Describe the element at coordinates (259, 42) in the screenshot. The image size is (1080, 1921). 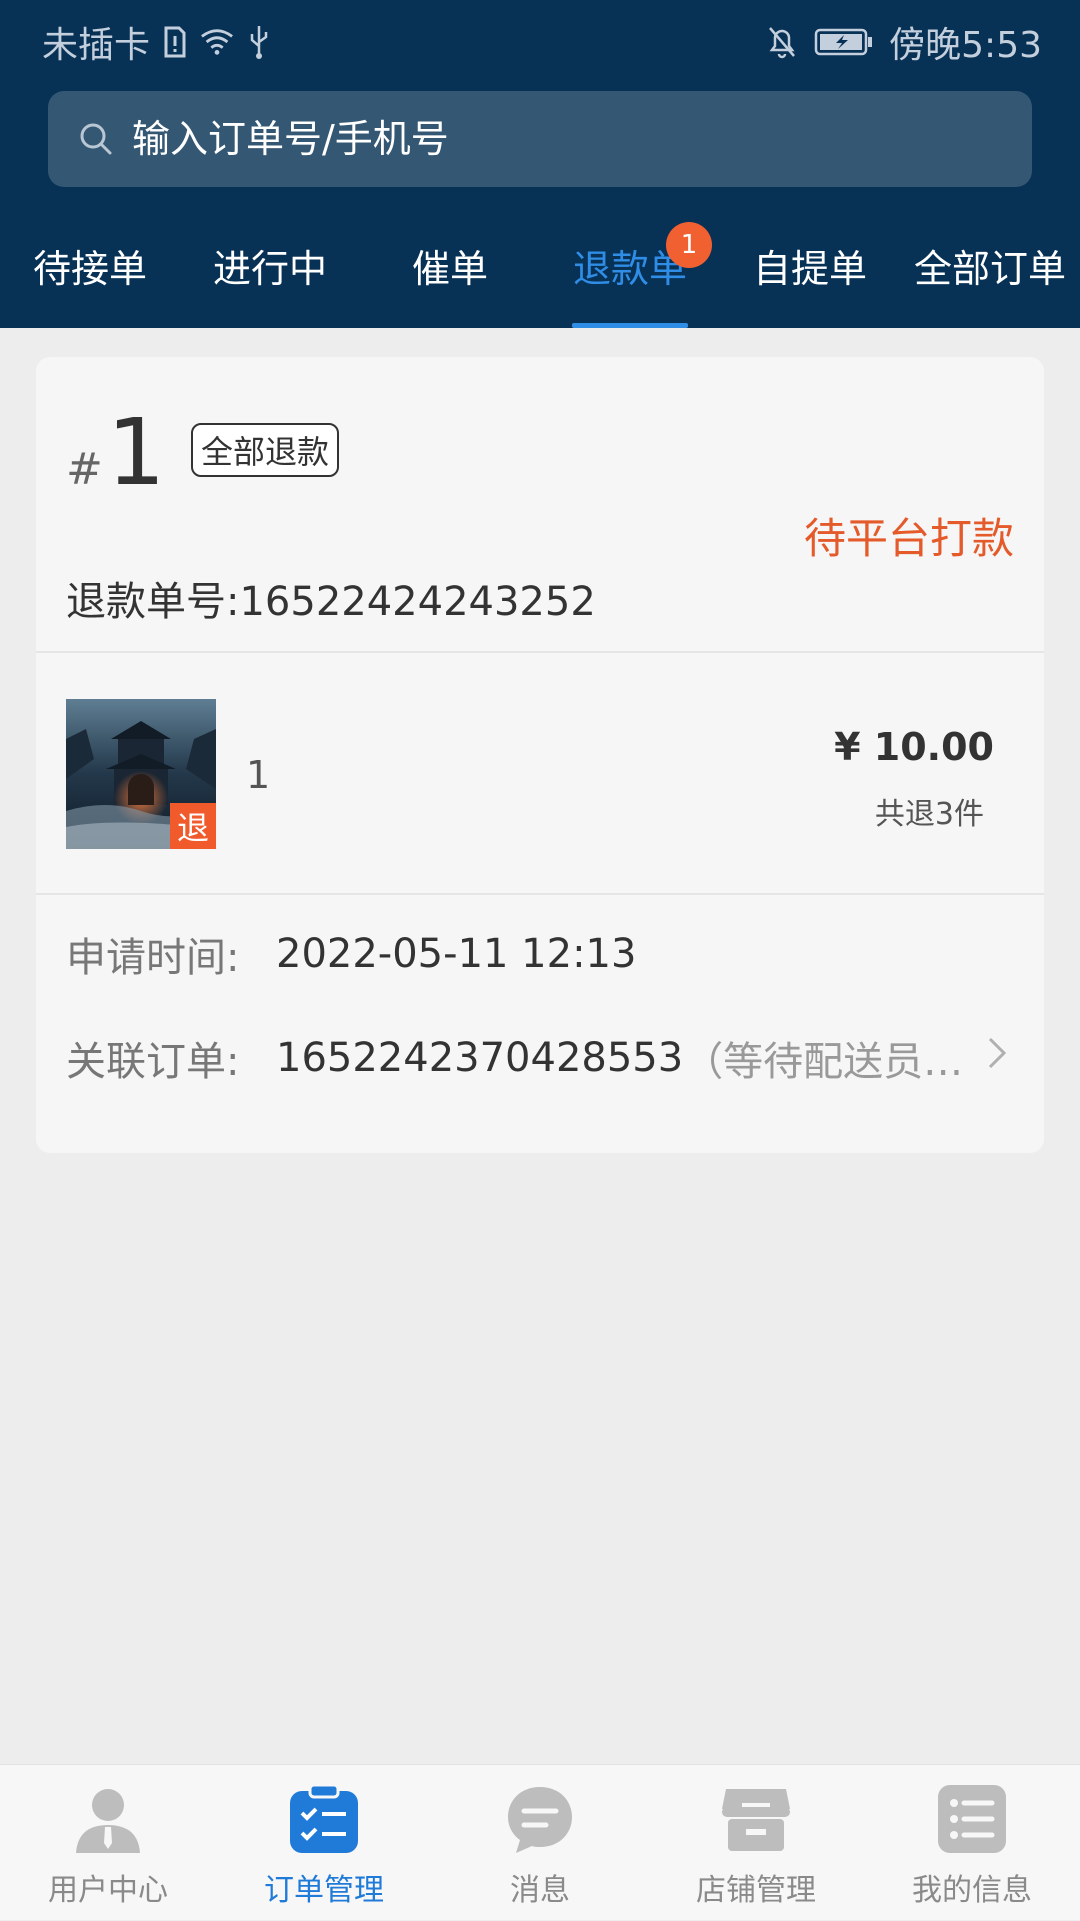
I see `usb-icon` at that location.